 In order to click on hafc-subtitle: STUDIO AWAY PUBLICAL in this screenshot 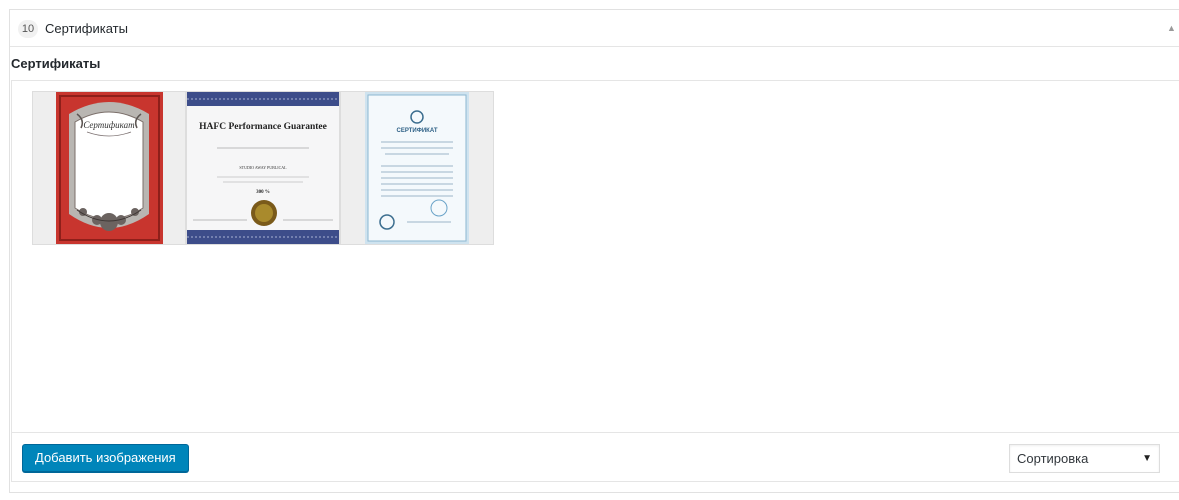, I will do `click(263, 167)`.